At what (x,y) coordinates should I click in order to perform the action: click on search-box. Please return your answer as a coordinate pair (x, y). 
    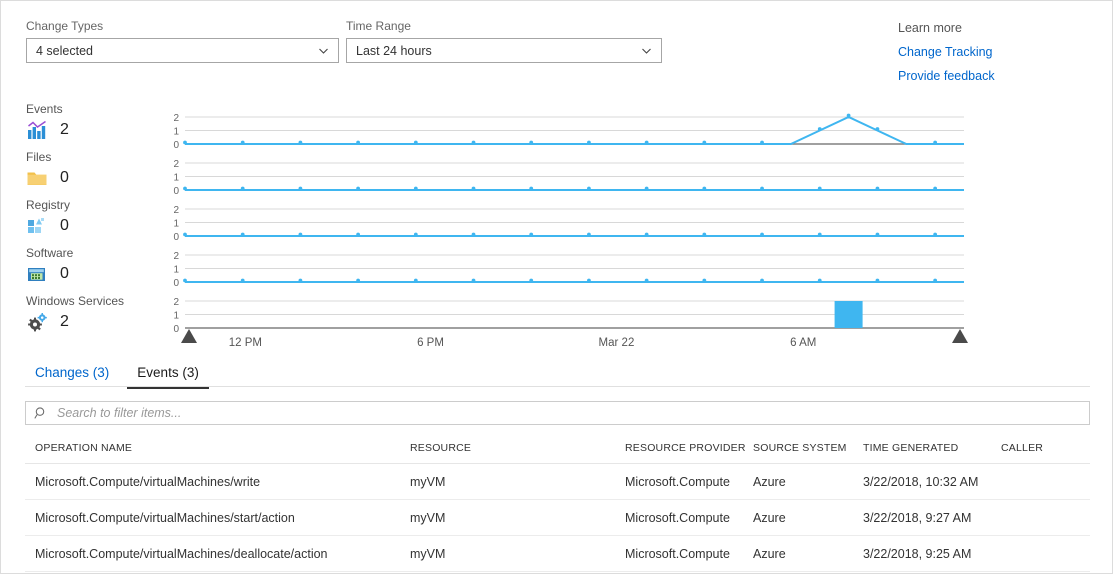
    Looking at the image, I should click on (557, 413).